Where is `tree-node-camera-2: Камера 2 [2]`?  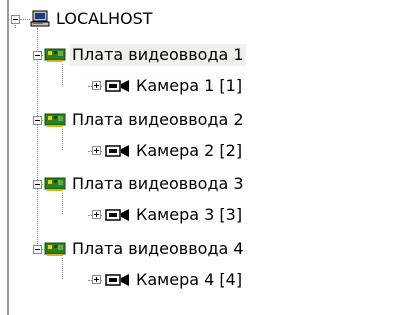
tree-node-camera-2: Камера 2 [2] is located at coordinates (189, 151).